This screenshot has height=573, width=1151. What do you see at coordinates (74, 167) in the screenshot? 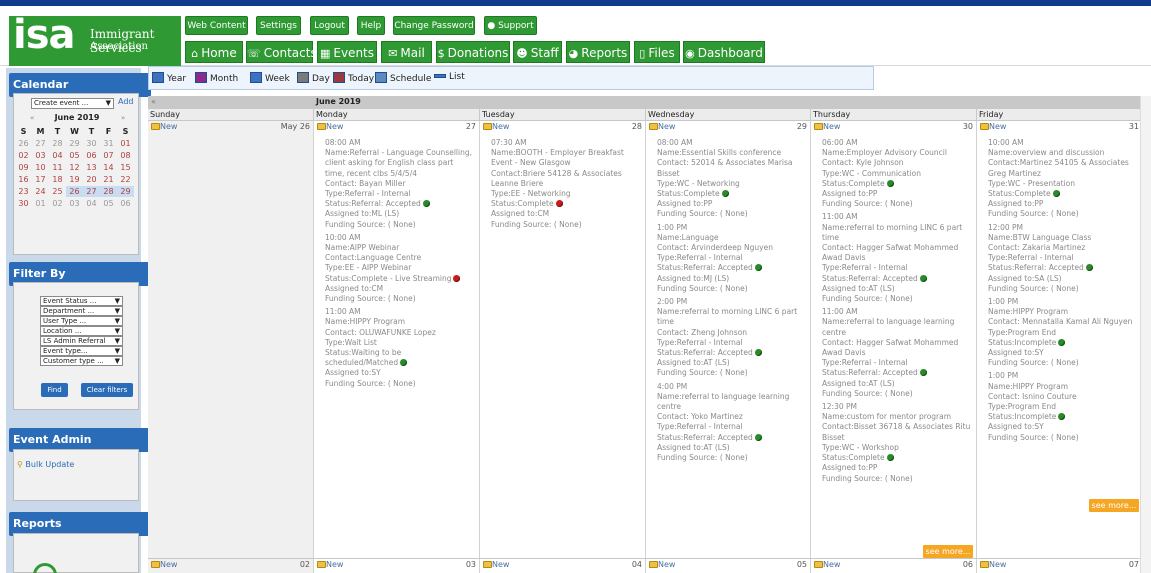
I see `mini-cal-day: 12` at bounding box center [74, 167].